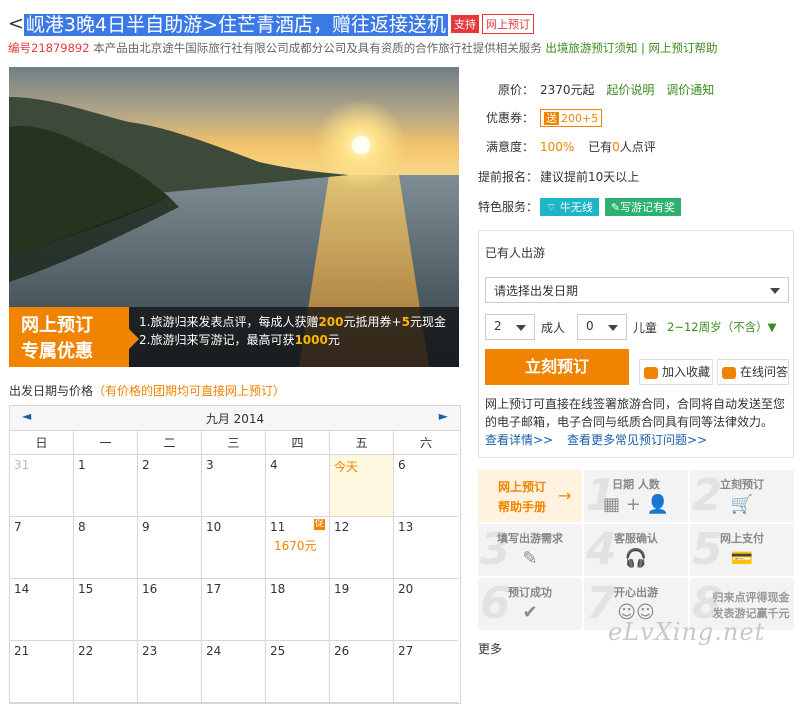  What do you see at coordinates (426, 610) in the screenshot?
I see `calendar-day: 20` at bounding box center [426, 610].